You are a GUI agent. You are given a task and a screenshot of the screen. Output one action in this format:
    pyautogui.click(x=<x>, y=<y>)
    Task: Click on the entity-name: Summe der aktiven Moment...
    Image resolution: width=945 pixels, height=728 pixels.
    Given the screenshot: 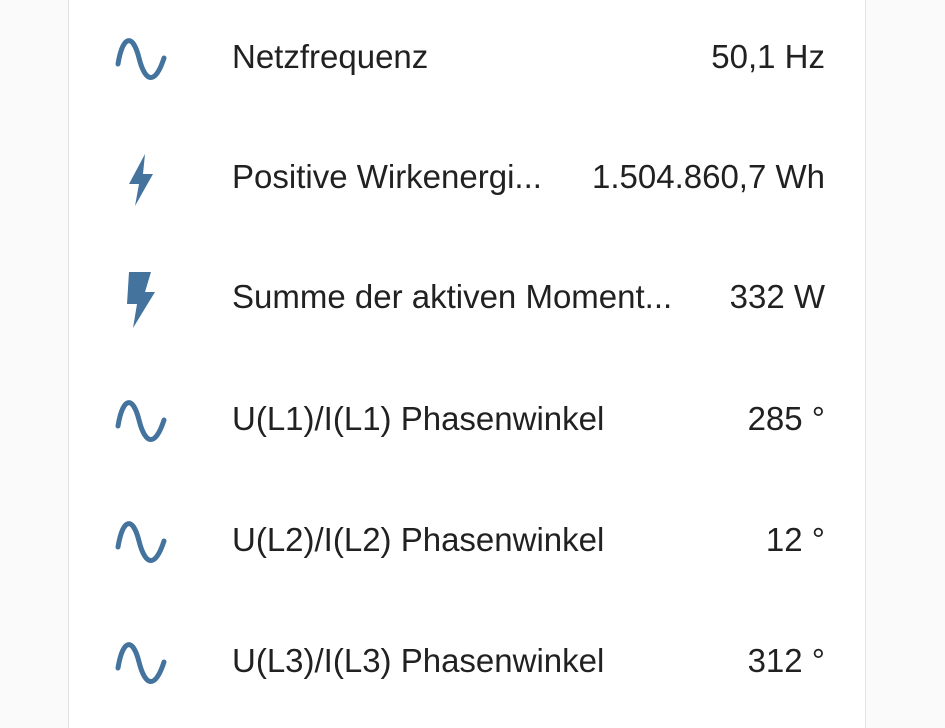 What is the action you would take?
    pyautogui.click(x=452, y=296)
    